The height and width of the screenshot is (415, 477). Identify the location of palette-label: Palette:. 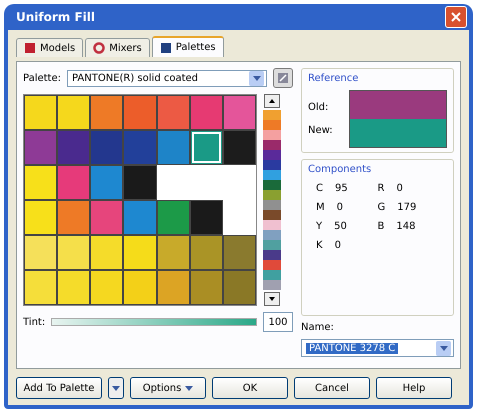
(42, 78).